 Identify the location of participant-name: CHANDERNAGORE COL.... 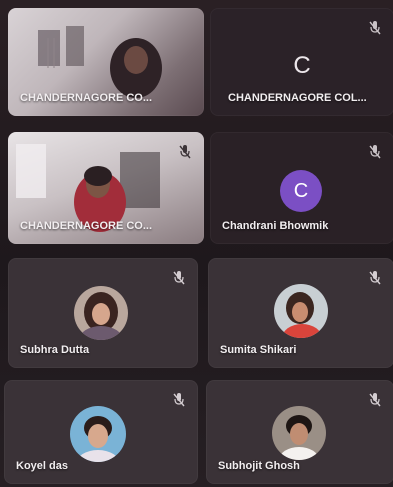
(297, 98).